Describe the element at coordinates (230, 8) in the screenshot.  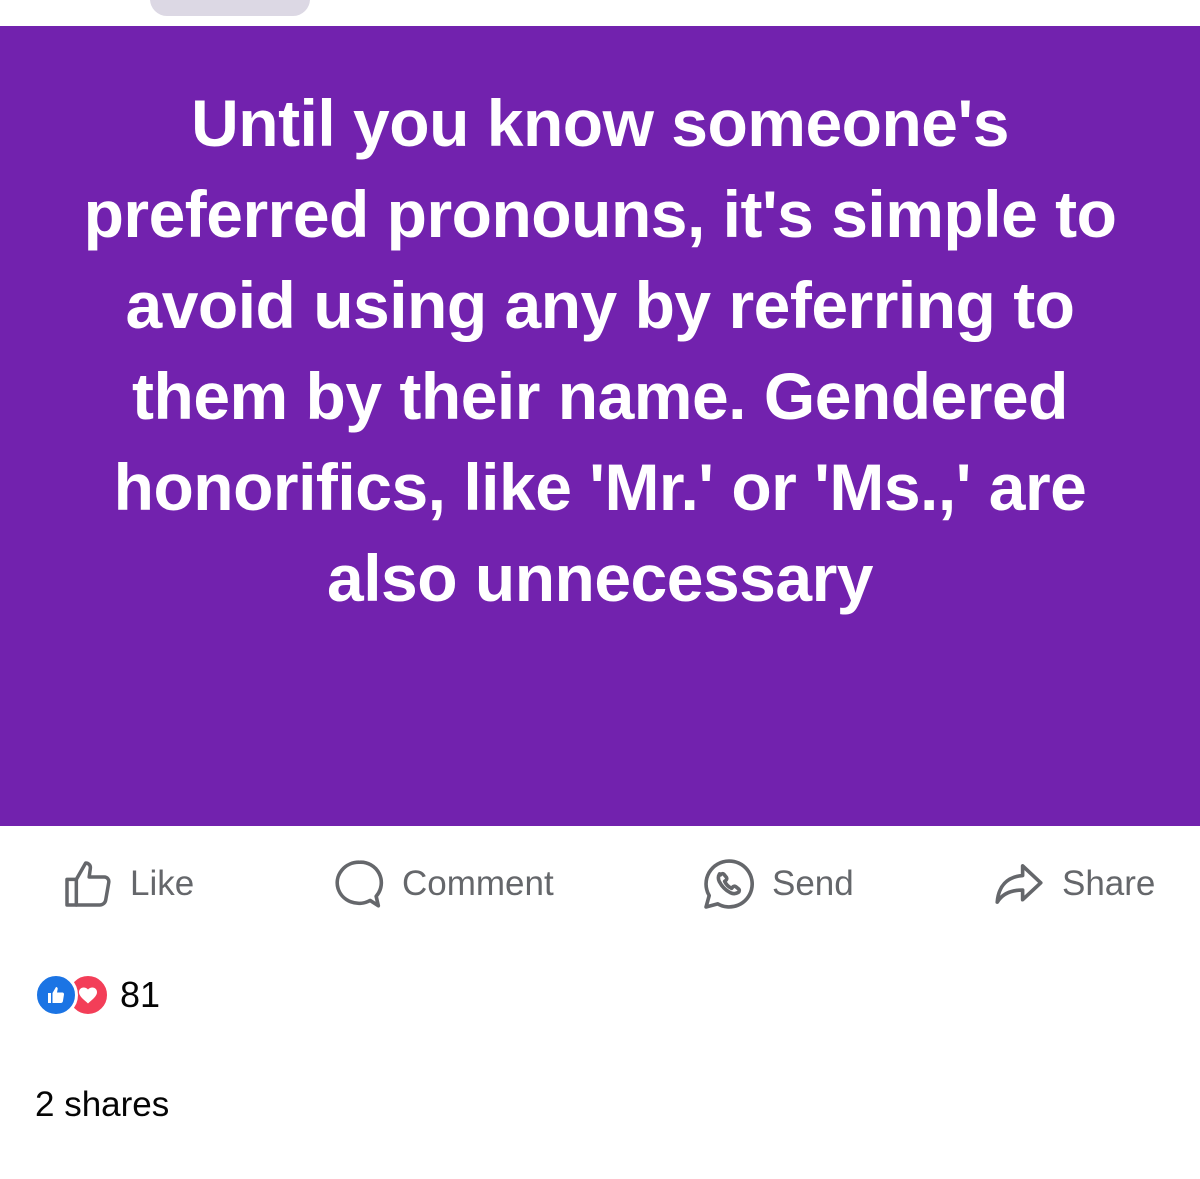
I see `top-pill-element` at that location.